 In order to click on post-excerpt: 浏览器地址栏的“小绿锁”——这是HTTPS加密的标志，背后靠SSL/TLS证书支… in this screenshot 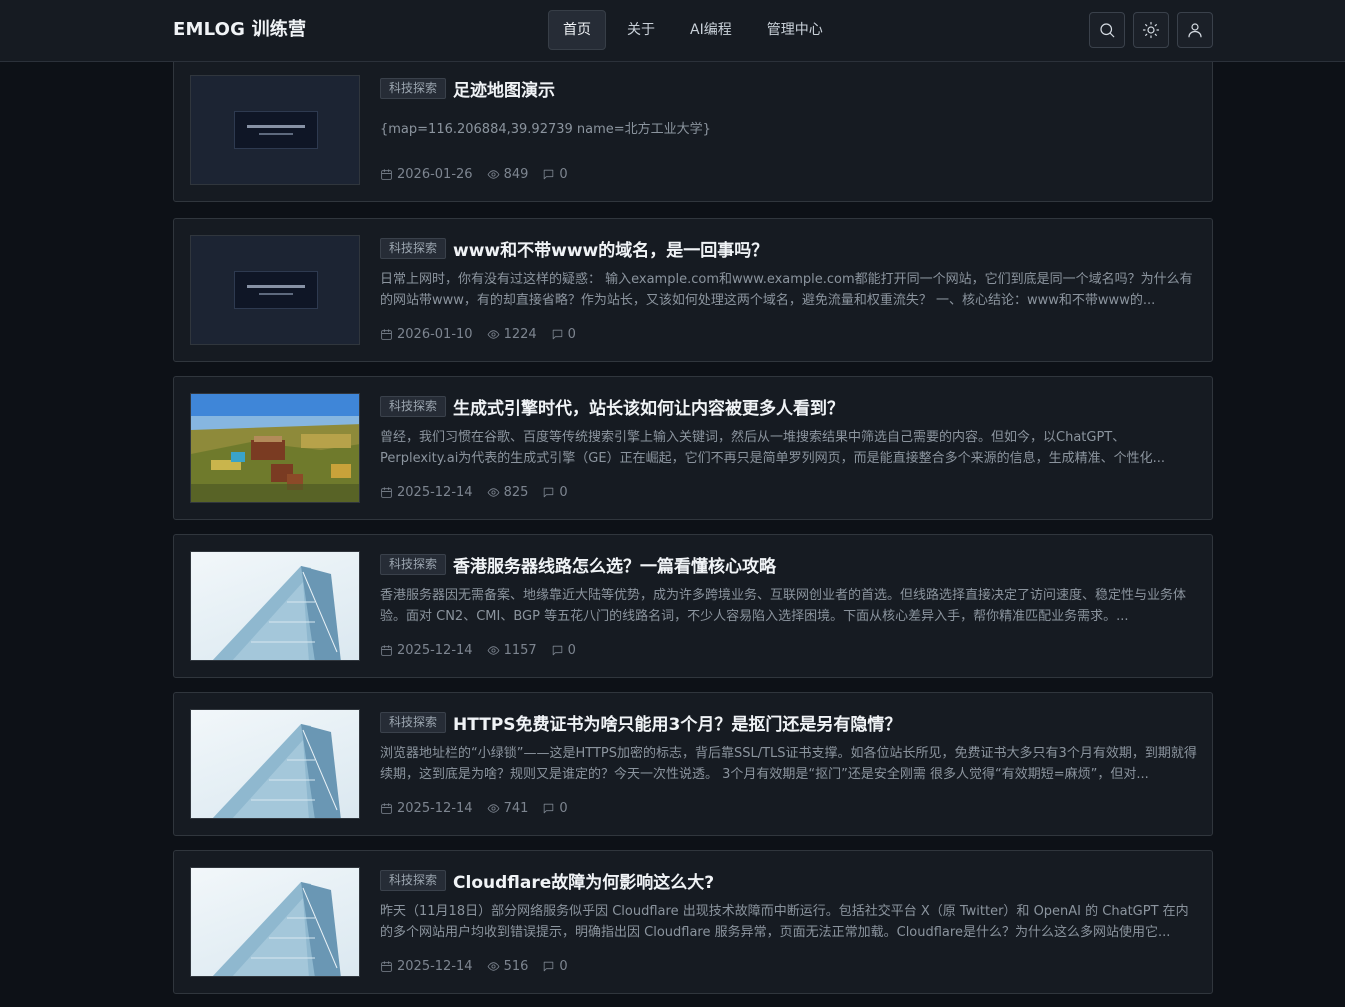, I will do `click(788, 764)`.